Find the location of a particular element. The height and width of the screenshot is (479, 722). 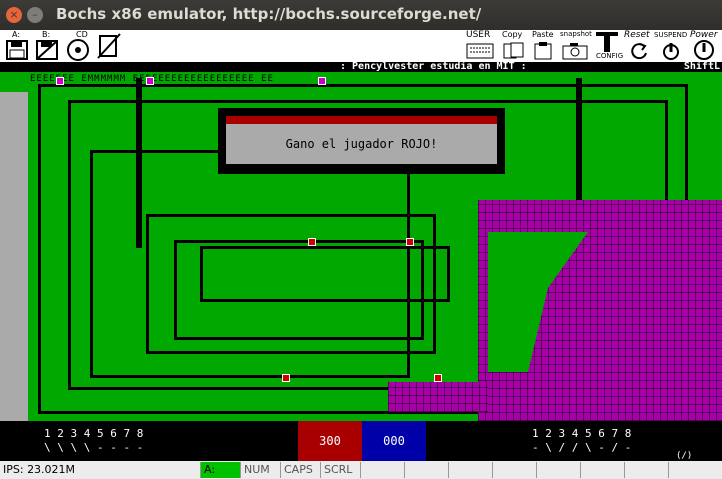

cdrom-label: CD is located at coordinates (82, 34).